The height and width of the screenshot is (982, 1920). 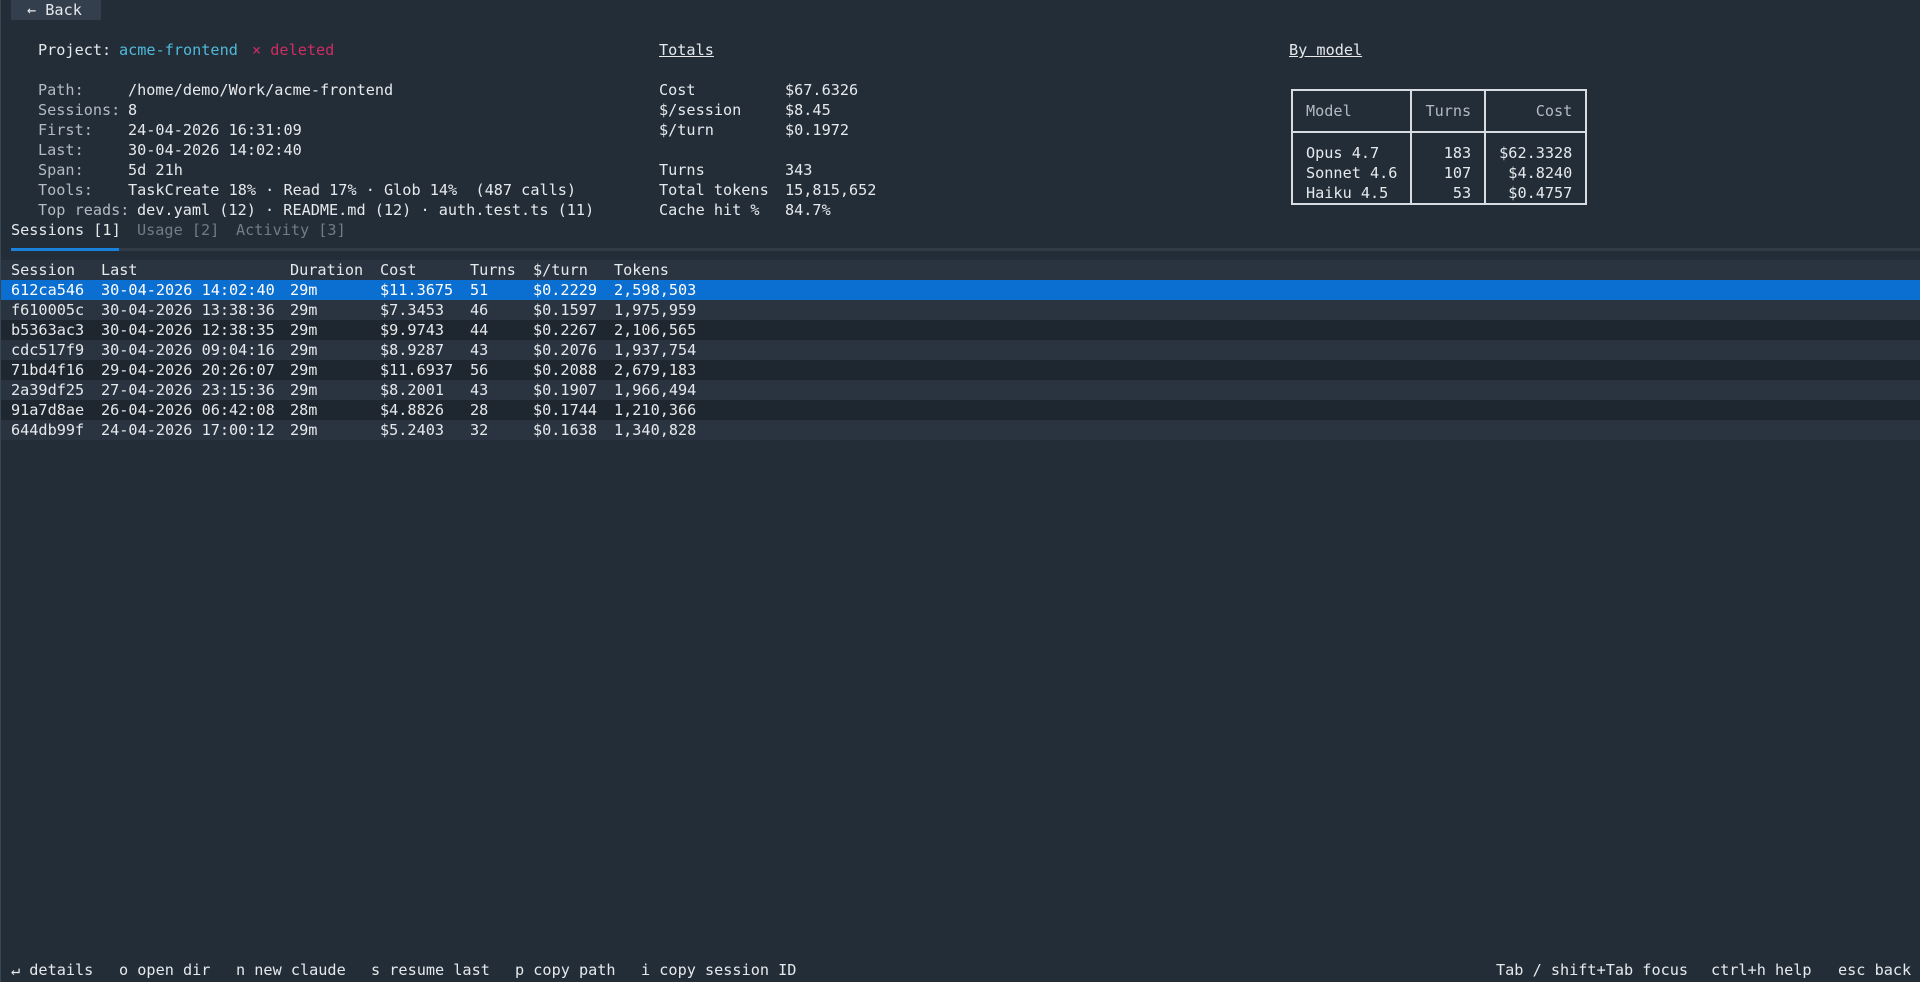 I want to click on copy-path-shortcut: p copy path, so click(x=565, y=970).